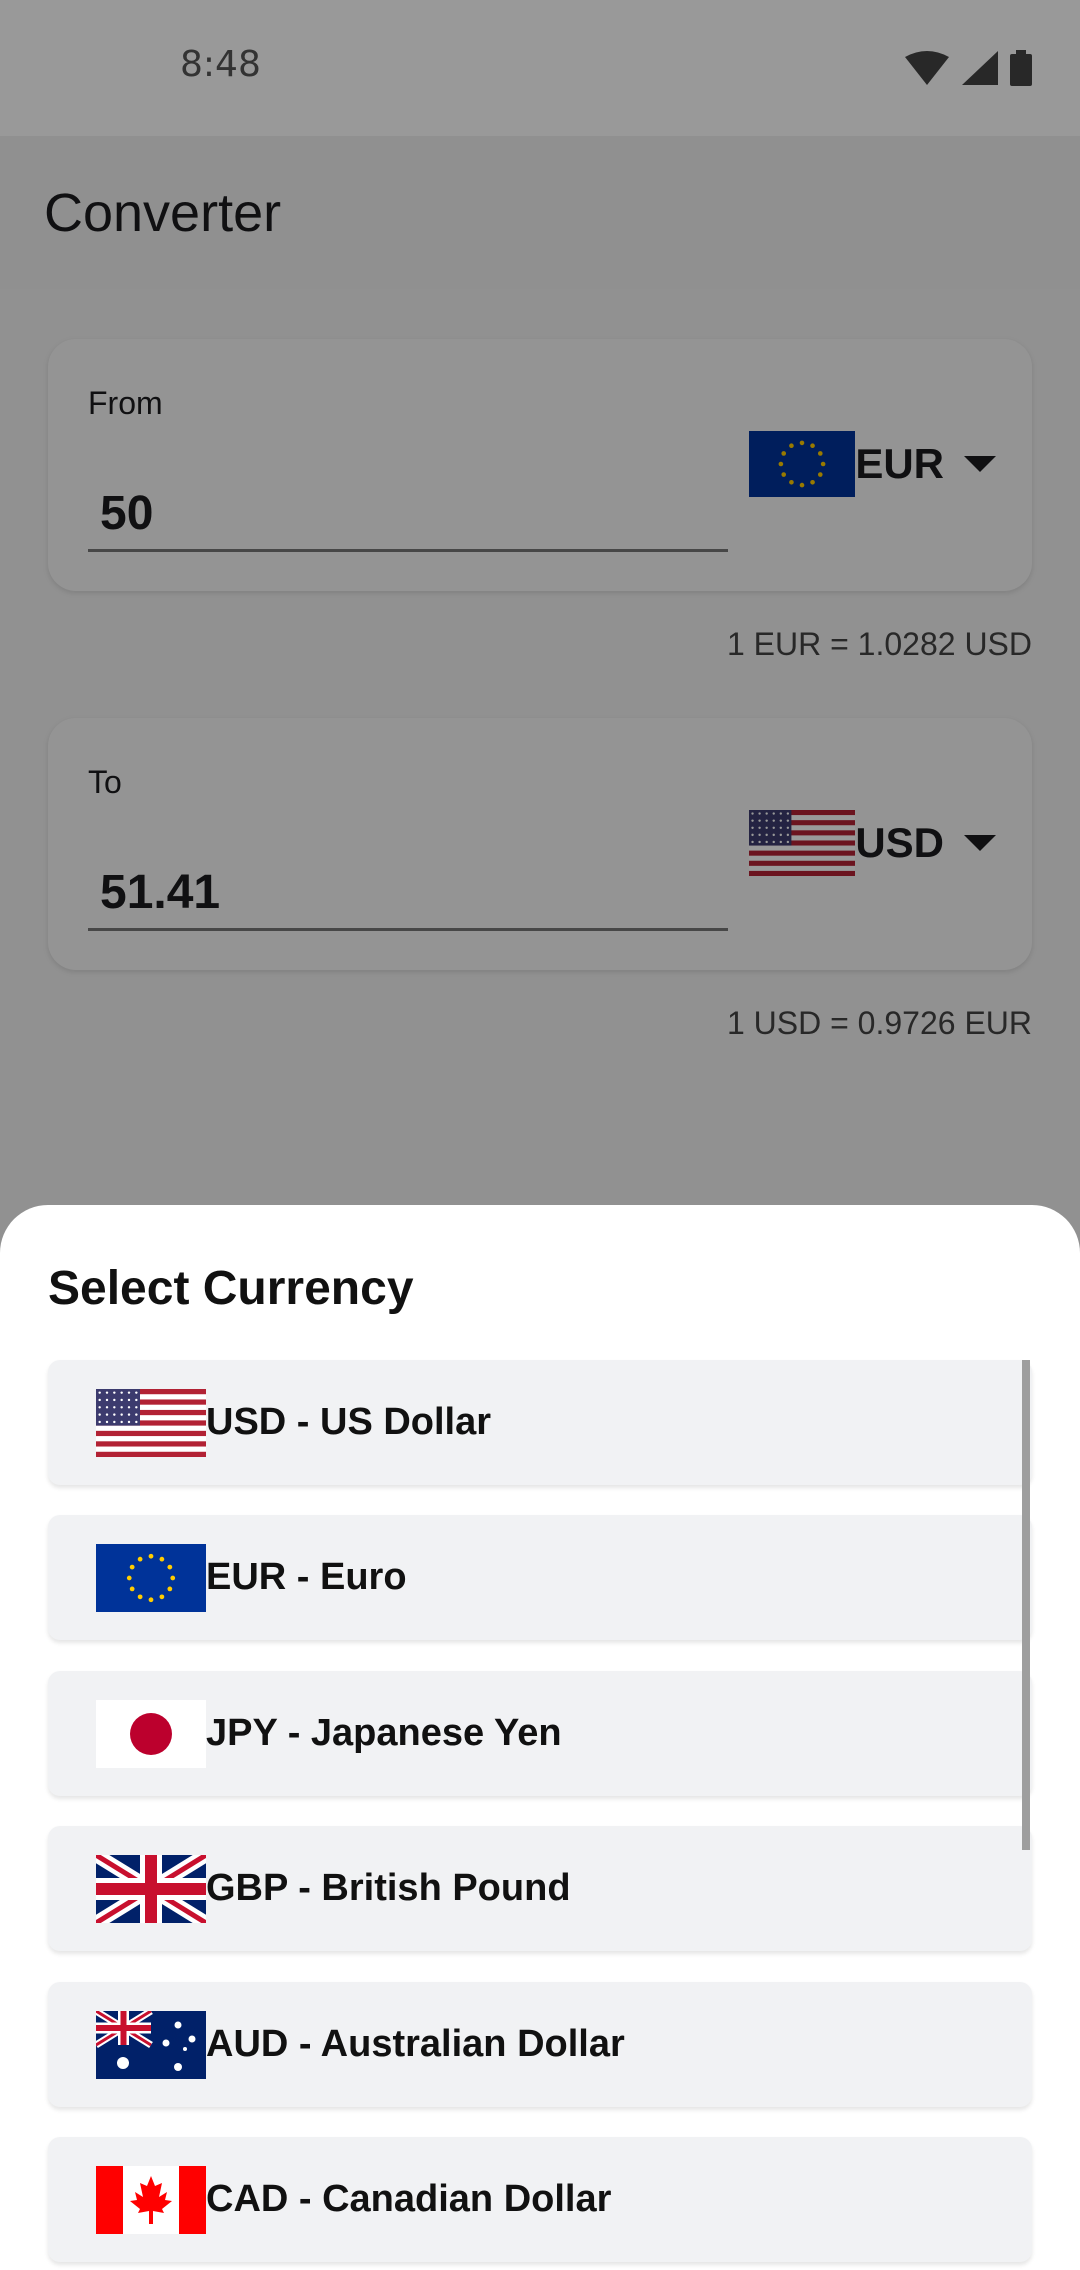 The width and height of the screenshot is (1080, 2270). What do you see at coordinates (151, 1577) in the screenshot?
I see `eu-flag-icon` at bounding box center [151, 1577].